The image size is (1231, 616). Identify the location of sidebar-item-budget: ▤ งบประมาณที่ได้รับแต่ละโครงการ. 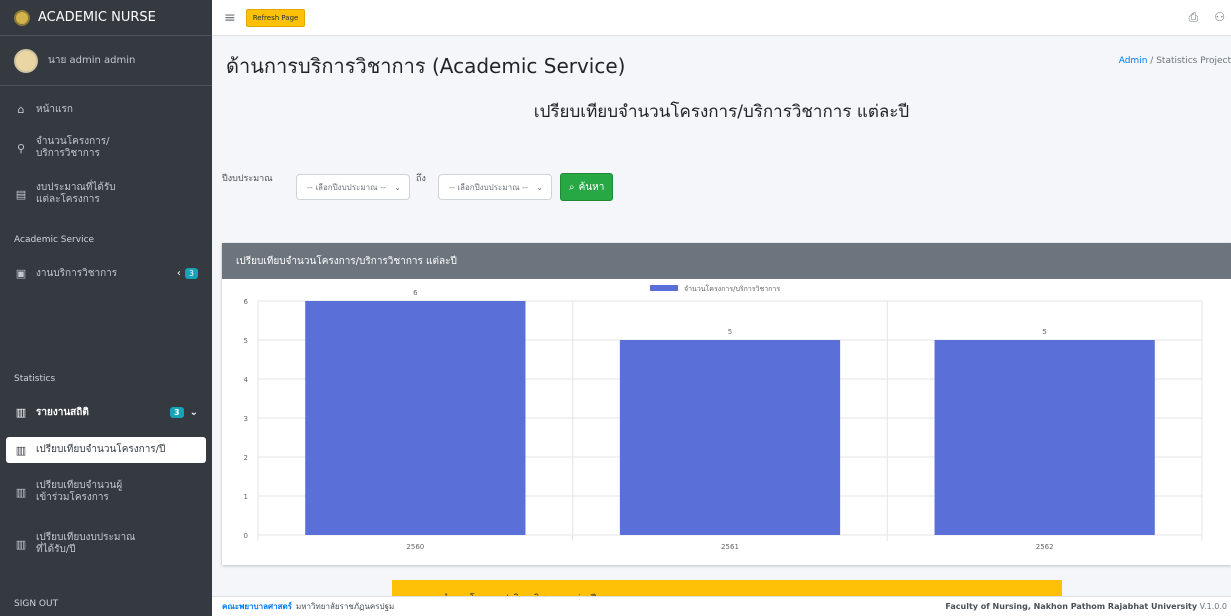
(106, 194).